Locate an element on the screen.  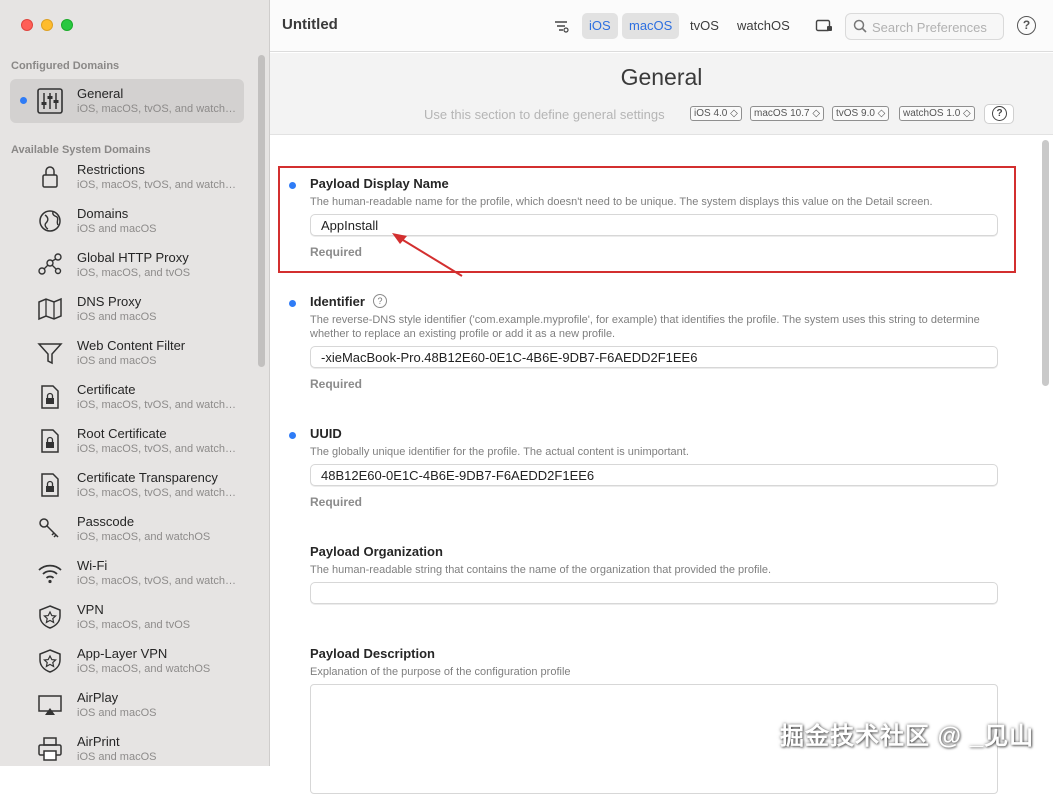
sidebar-item-title: Wi-Fi is located at coordinates (92, 565).